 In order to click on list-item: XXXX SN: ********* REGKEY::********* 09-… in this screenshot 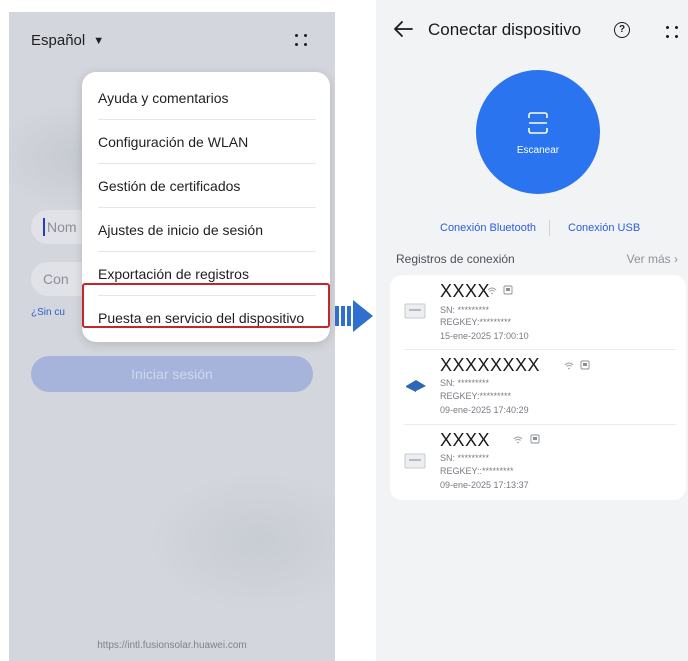, I will do `click(538, 462)`.